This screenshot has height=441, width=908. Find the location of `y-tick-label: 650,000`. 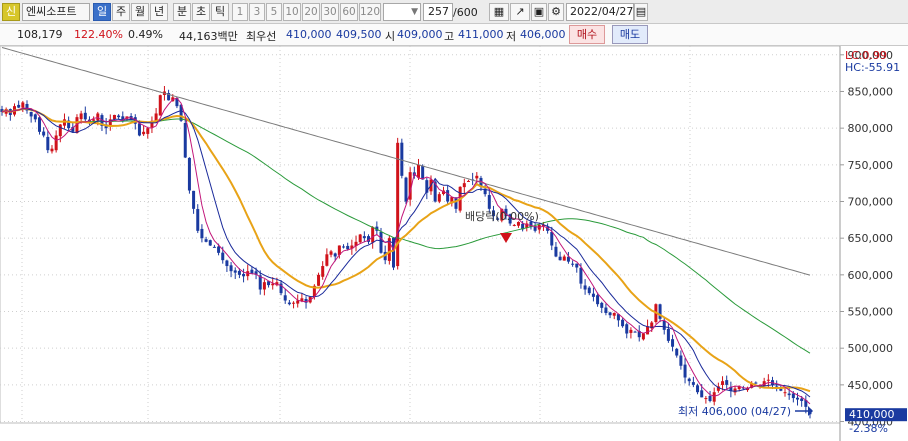

y-tick-label: 650,000 is located at coordinates (871, 238).